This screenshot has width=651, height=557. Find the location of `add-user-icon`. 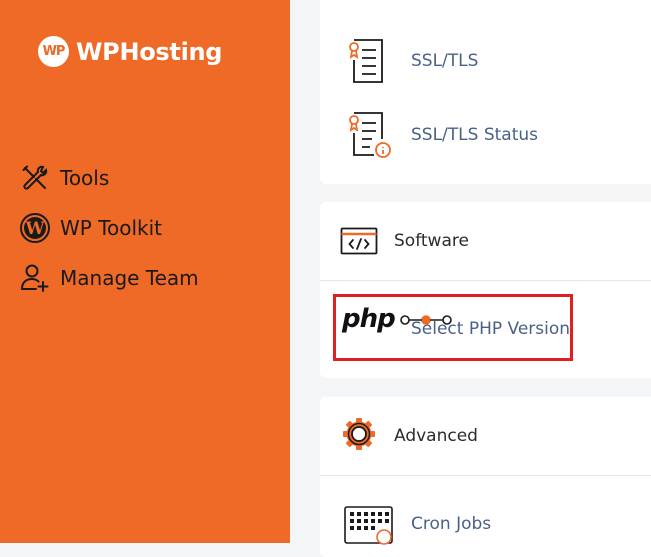

add-user-icon is located at coordinates (35, 278).